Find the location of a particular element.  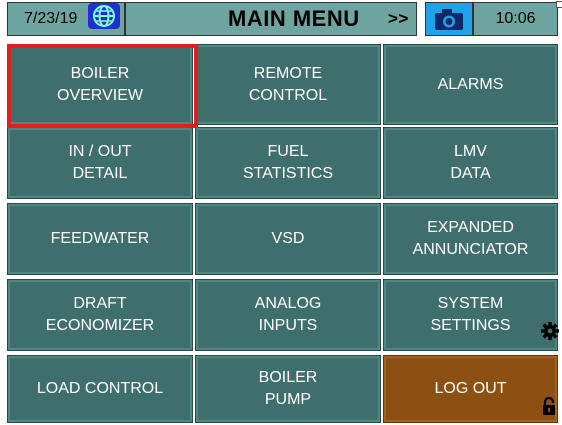

button-label: FEEDWATER is located at coordinates (100, 238).